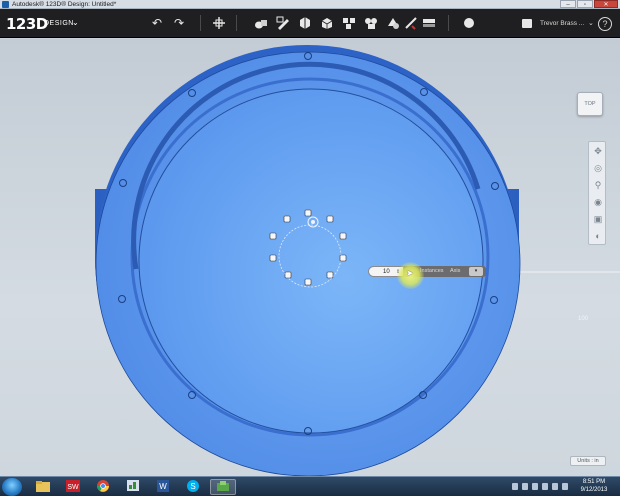 The width and height of the screenshot is (620, 496). Describe the element at coordinates (310, 4) in the screenshot. I see `window-title-bar: Autodesk® 123D® Design: Untitled* – ▫ ✕` at that location.